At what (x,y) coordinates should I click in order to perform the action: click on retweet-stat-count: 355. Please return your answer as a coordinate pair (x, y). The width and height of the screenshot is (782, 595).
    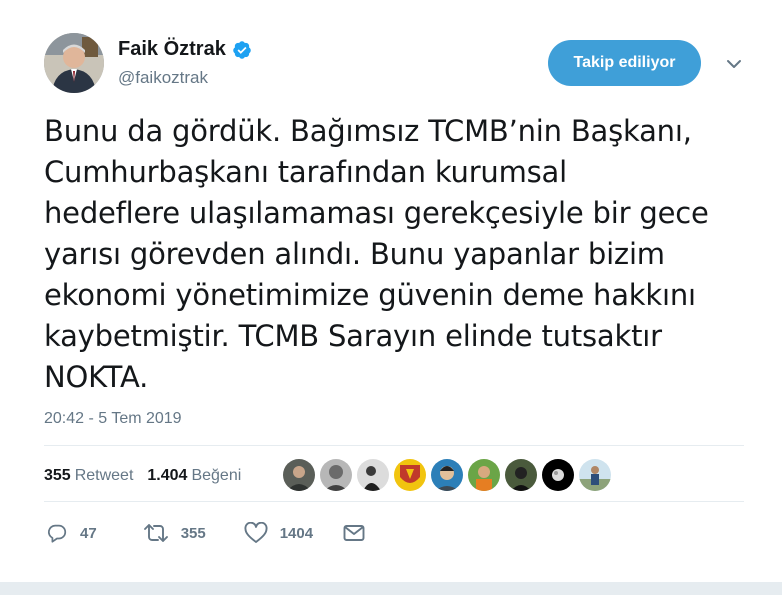
    Looking at the image, I should click on (57, 475).